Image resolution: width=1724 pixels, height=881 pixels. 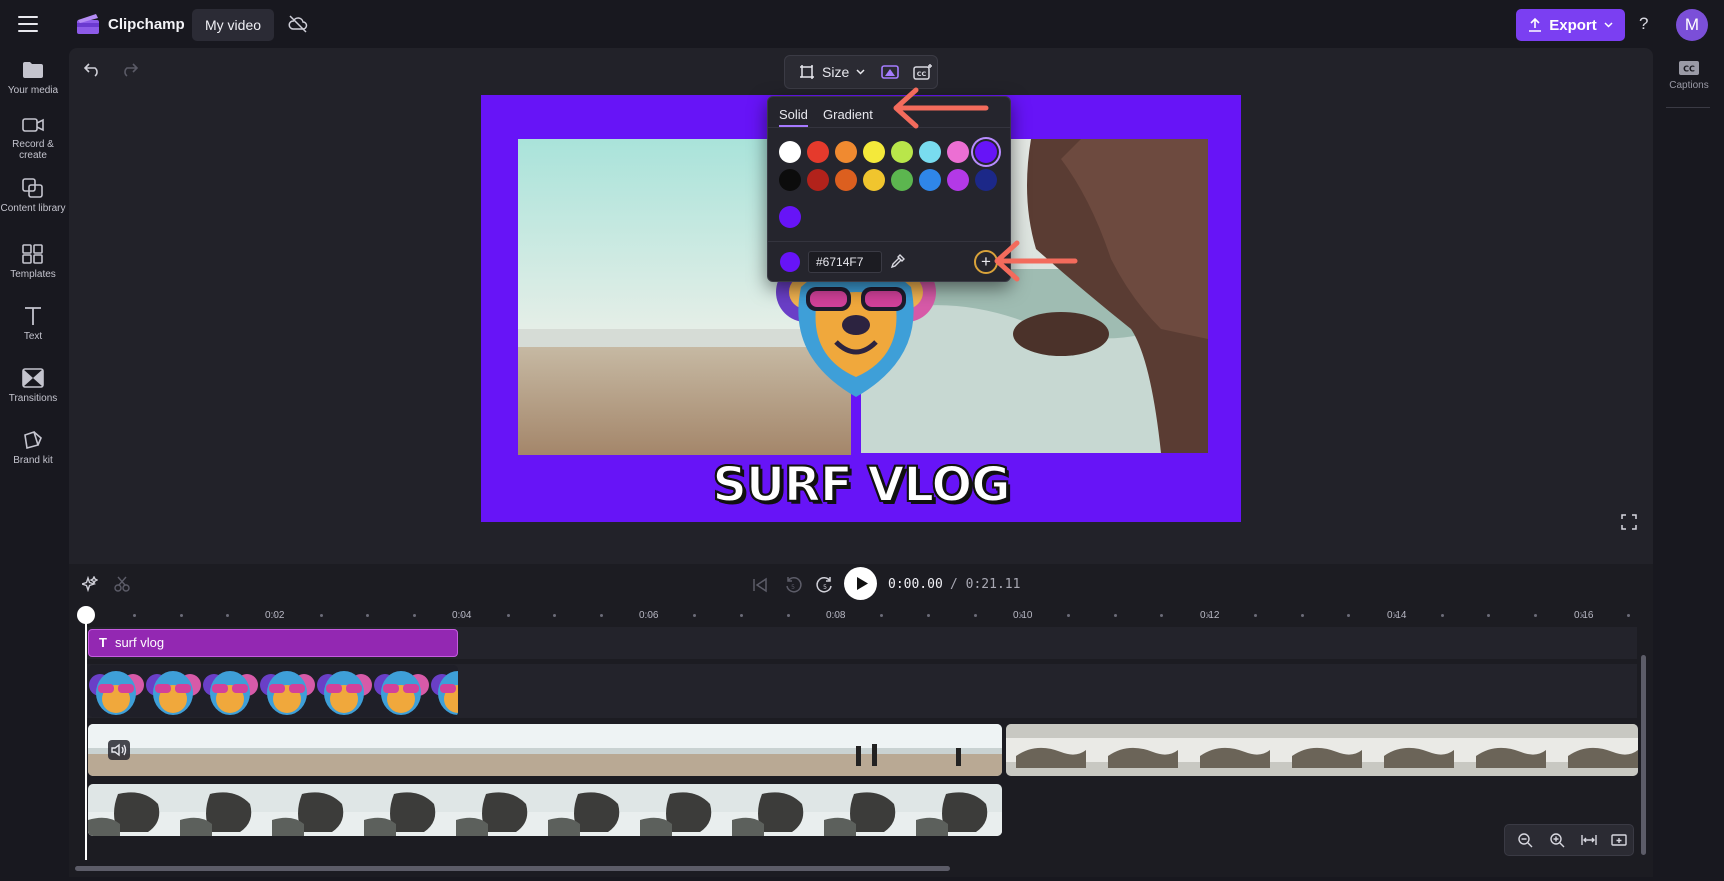 What do you see at coordinates (1036, 261) in the screenshot?
I see `annotation-arrow-icon` at bounding box center [1036, 261].